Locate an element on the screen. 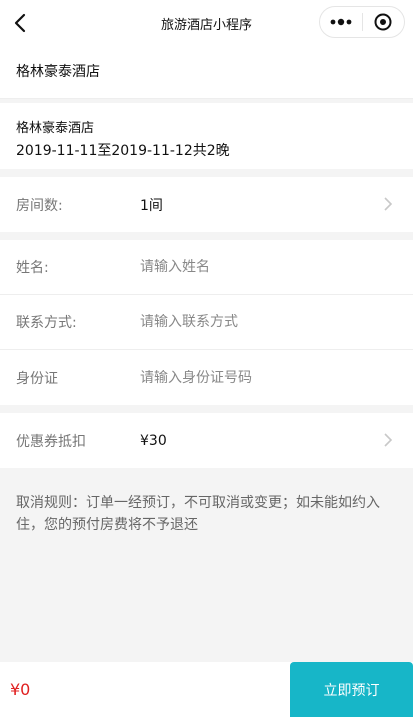 This screenshot has width=413, height=717. stay-dates: 2019-11-11至2019-11-12共2晚 is located at coordinates (123, 151).